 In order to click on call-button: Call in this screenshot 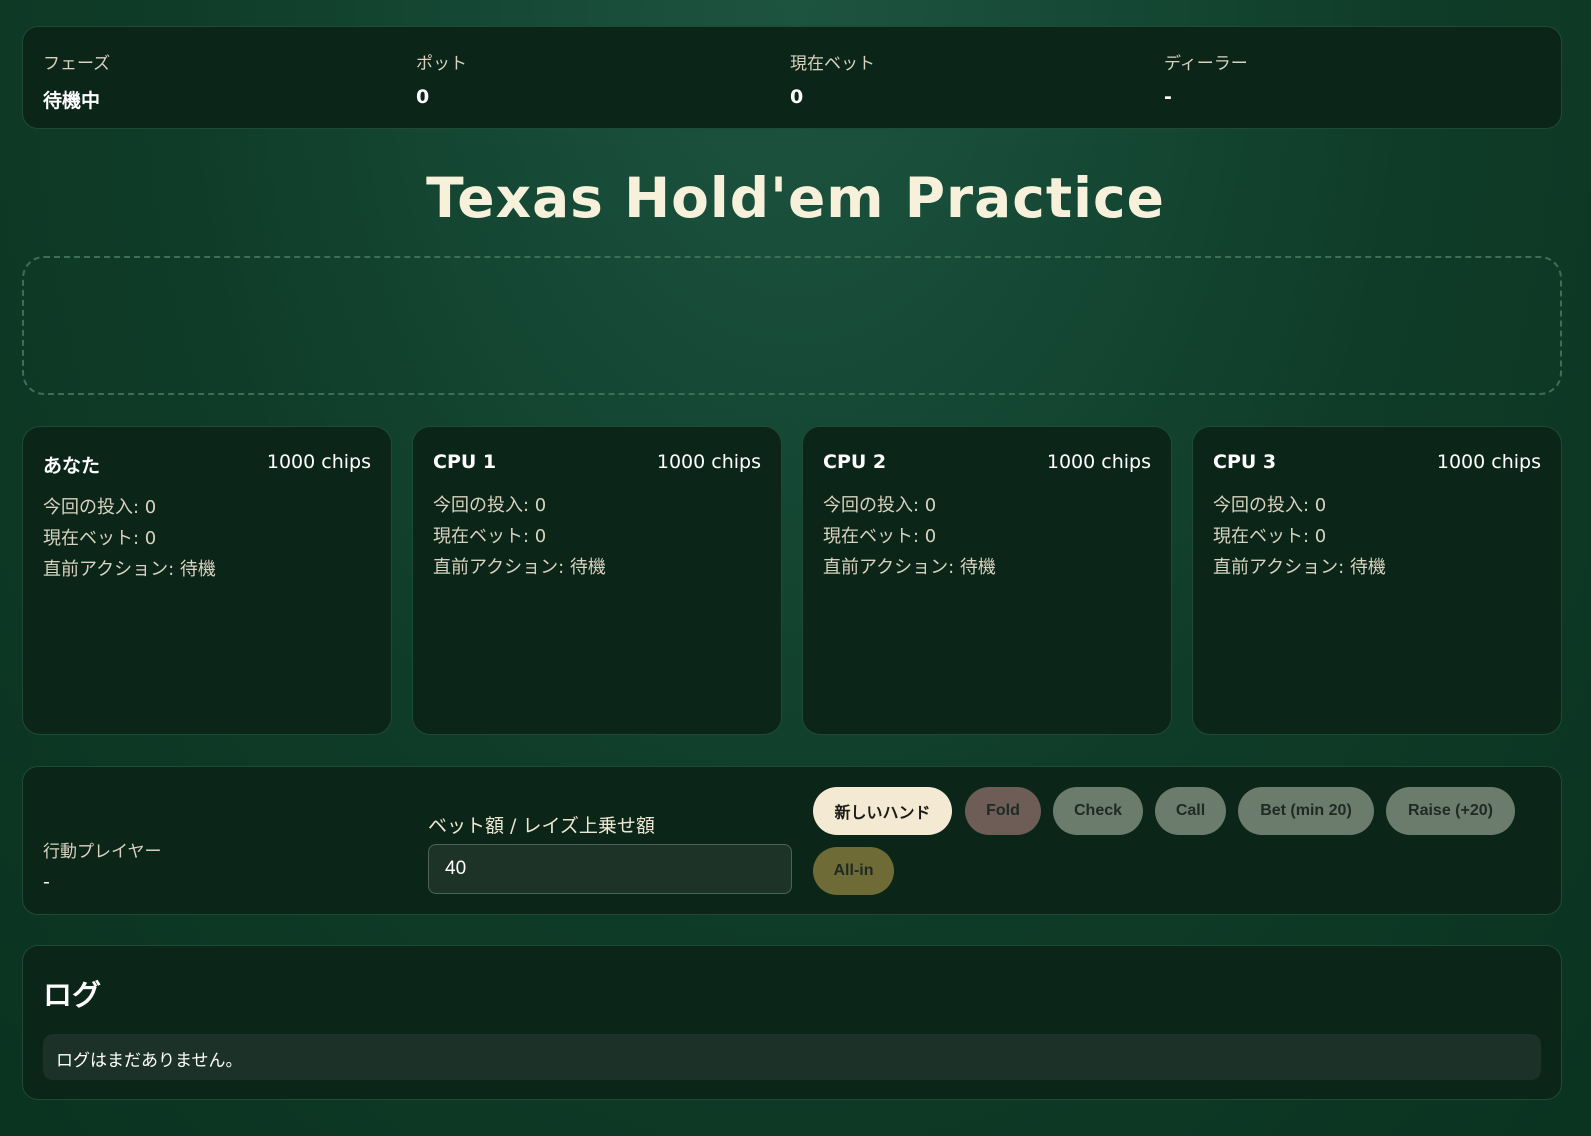, I will do `click(1190, 811)`.